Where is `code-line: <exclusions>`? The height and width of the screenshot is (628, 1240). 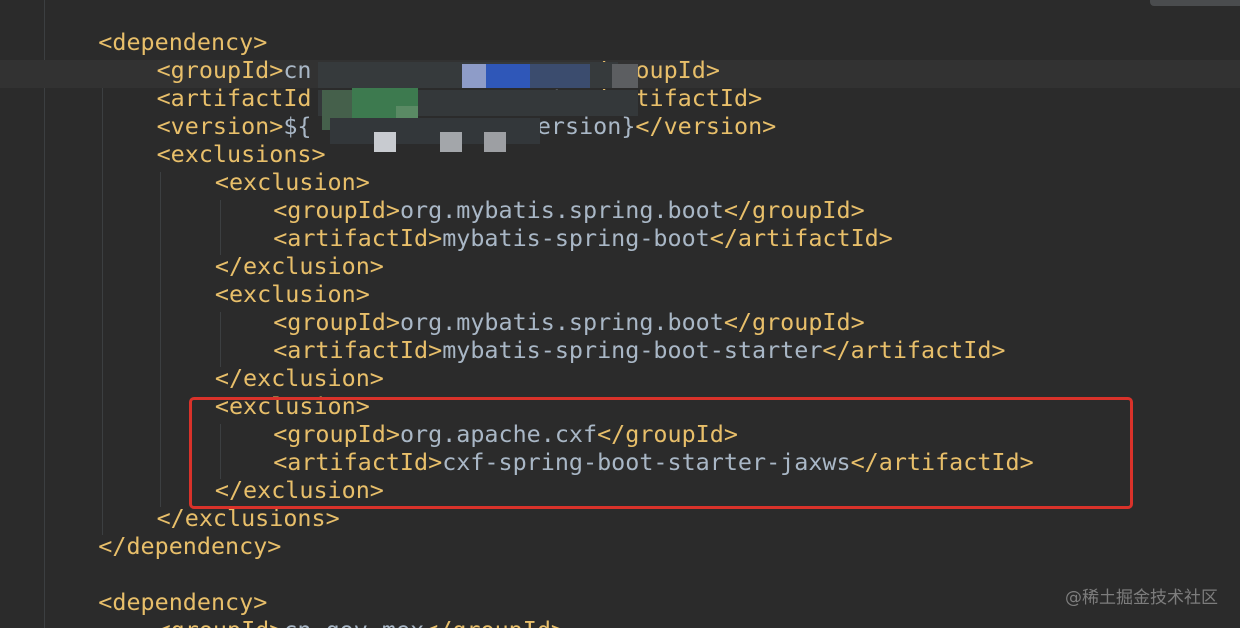 code-line: <exclusions> is located at coordinates (241, 154).